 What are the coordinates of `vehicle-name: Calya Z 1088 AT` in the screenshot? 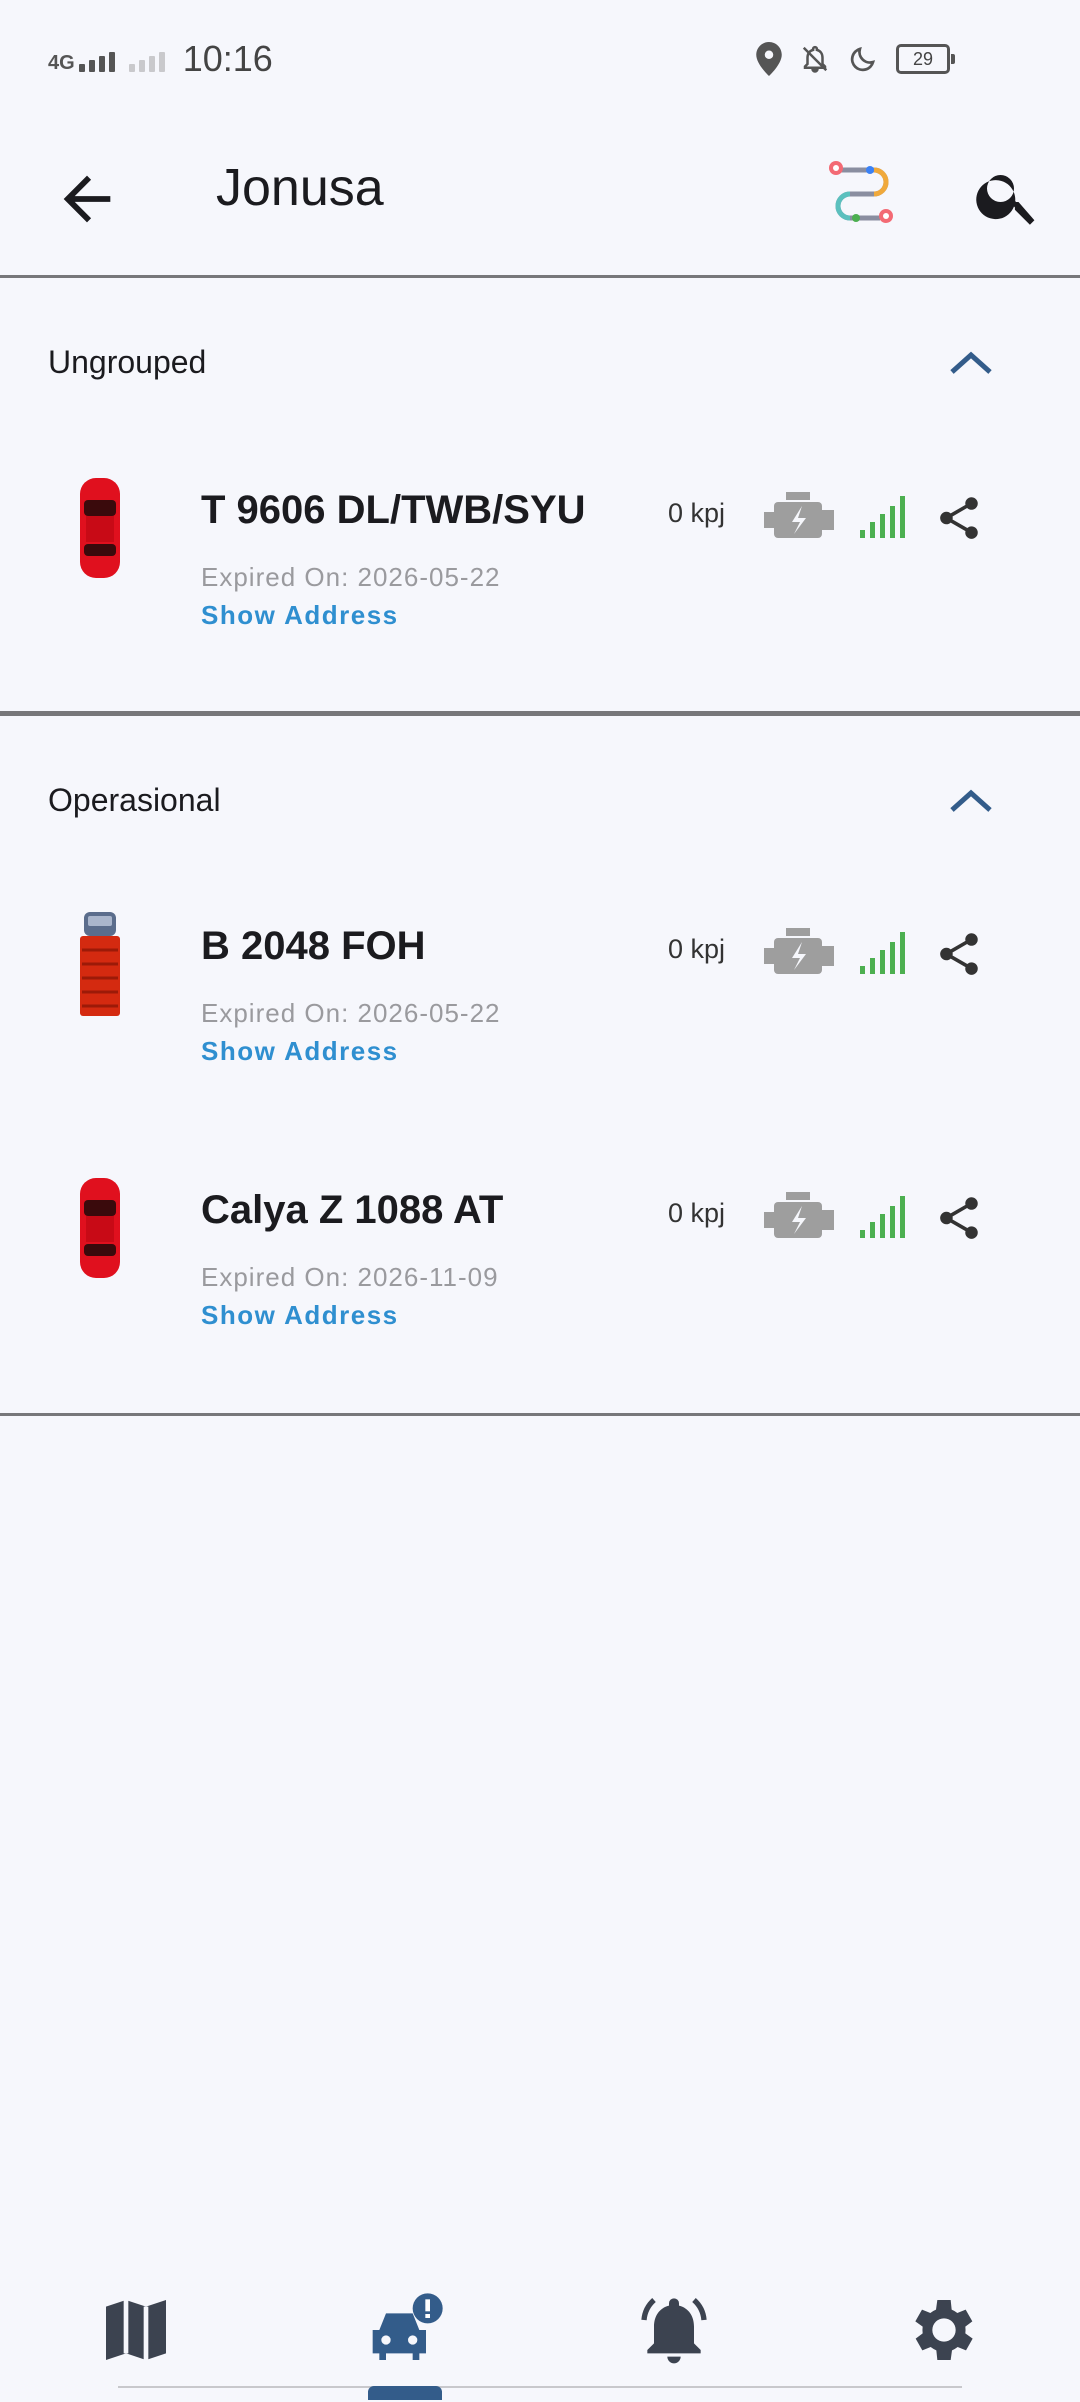 It's located at (352, 1210).